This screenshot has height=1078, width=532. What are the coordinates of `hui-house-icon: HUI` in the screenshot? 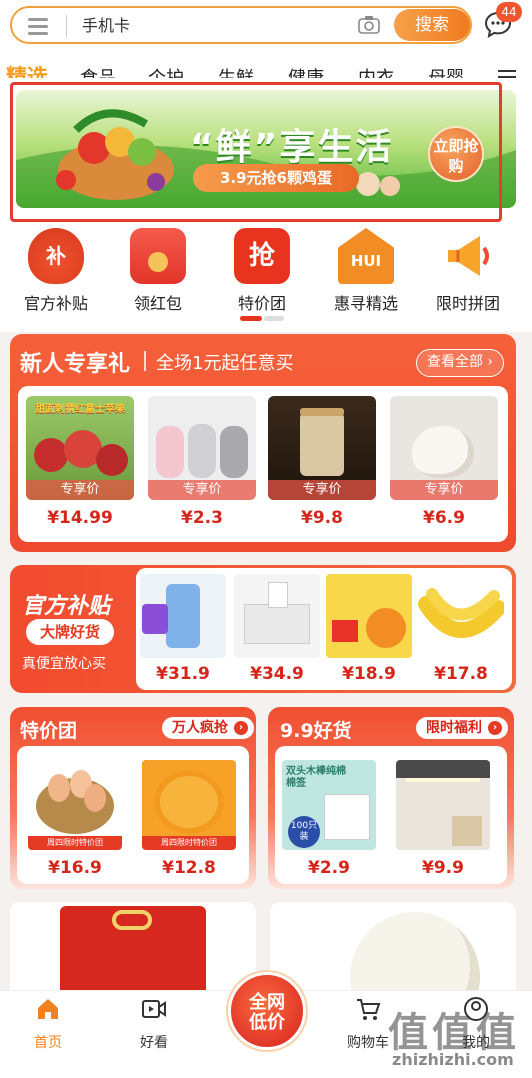 It's located at (366, 256).